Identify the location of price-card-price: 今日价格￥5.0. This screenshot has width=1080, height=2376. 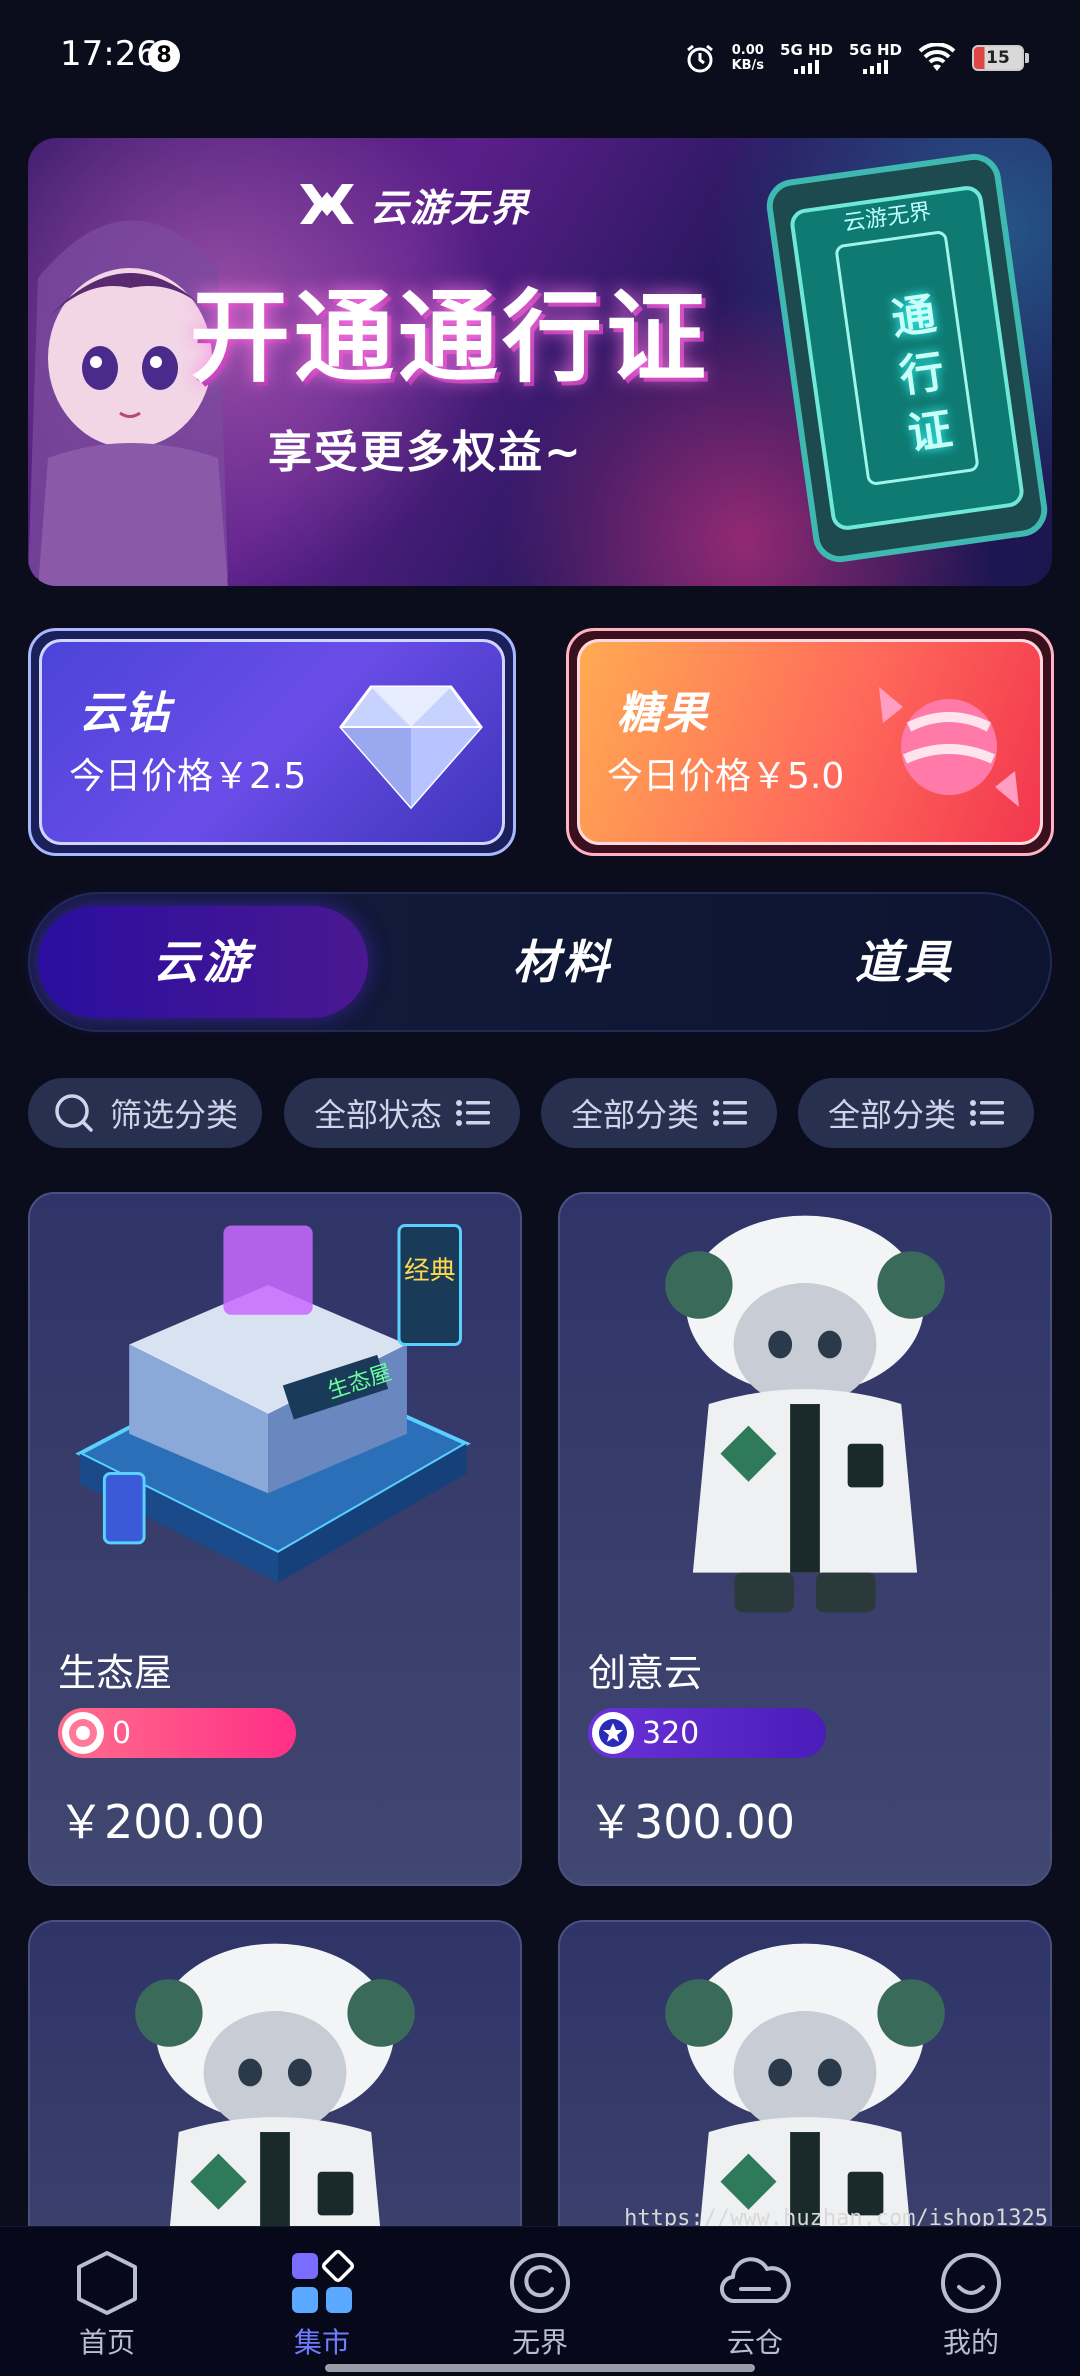
(726, 776).